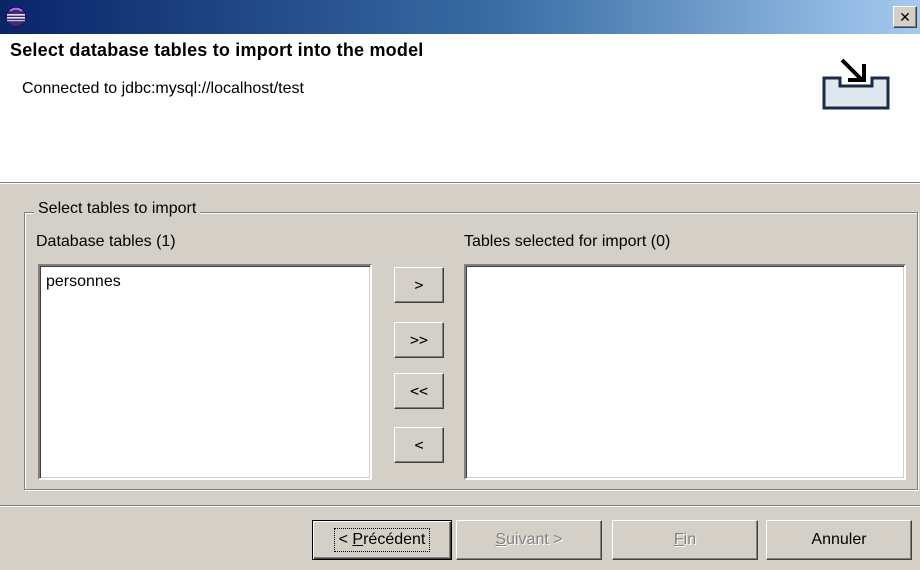  What do you see at coordinates (382, 540) in the screenshot?
I see `previous-button: < Précédent` at bounding box center [382, 540].